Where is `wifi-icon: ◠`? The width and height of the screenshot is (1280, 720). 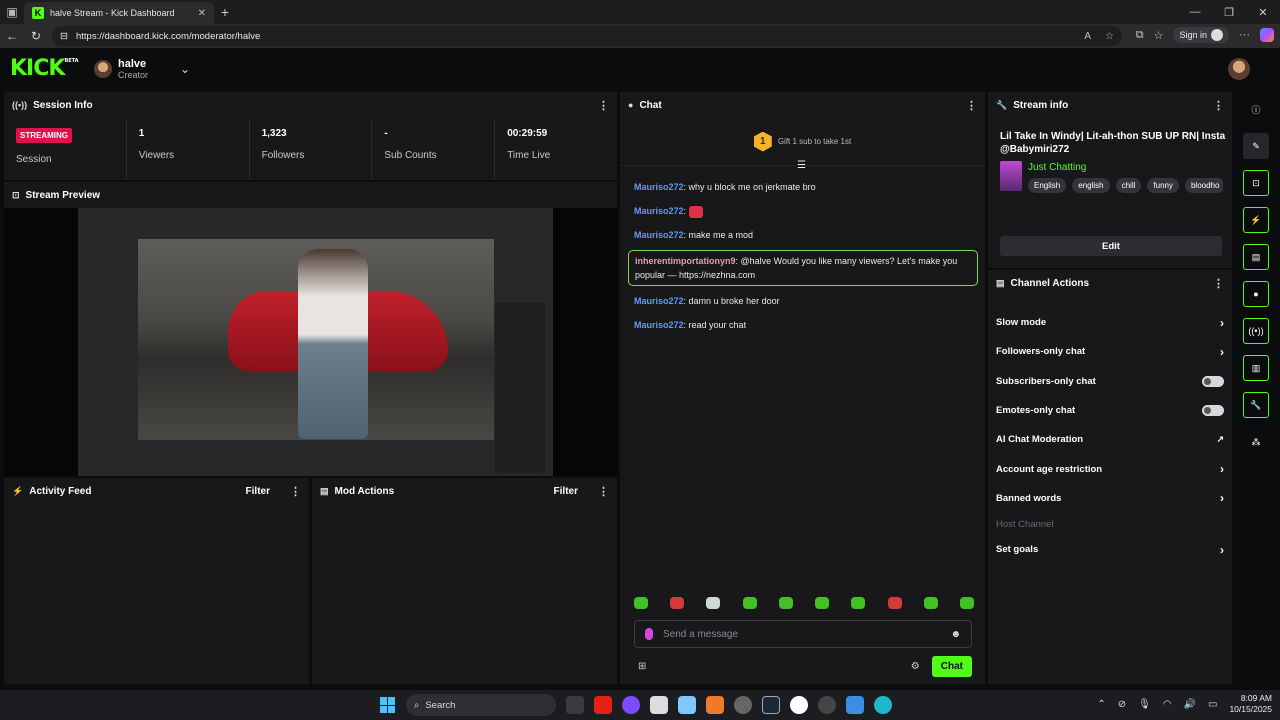
wifi-icon: ◠ is located at coordinates (1167, 704).